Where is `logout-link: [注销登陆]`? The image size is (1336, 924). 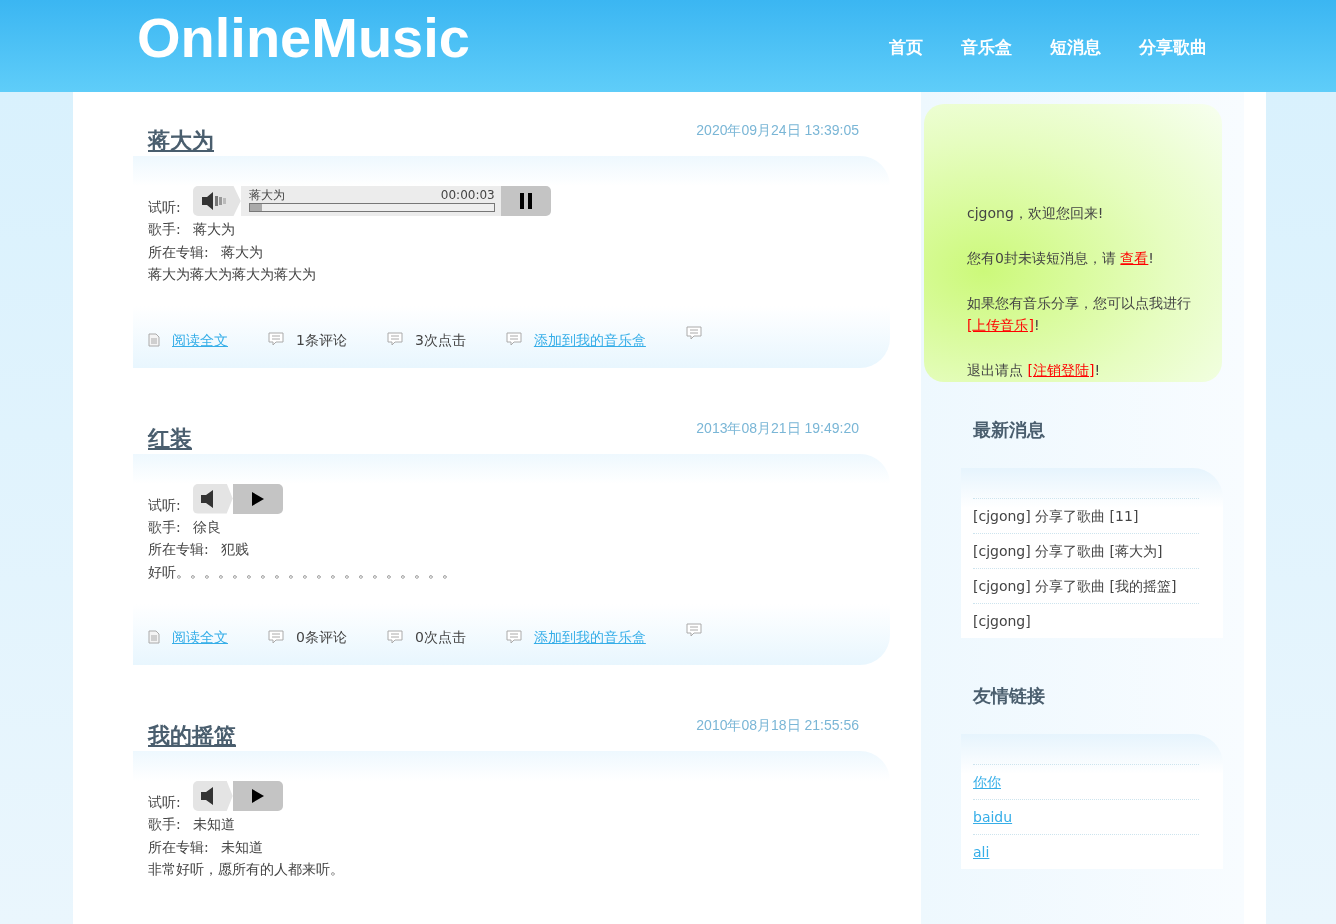
logout-link: [注销登陆] is located at coordinates (1061, 370).